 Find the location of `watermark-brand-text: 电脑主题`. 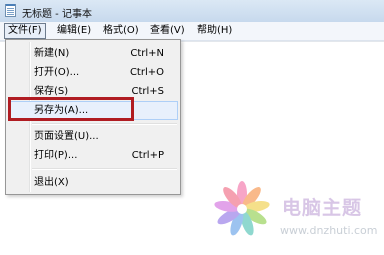

watermark-brand-text: 电脑主题 is located at coordinates (322, 208).